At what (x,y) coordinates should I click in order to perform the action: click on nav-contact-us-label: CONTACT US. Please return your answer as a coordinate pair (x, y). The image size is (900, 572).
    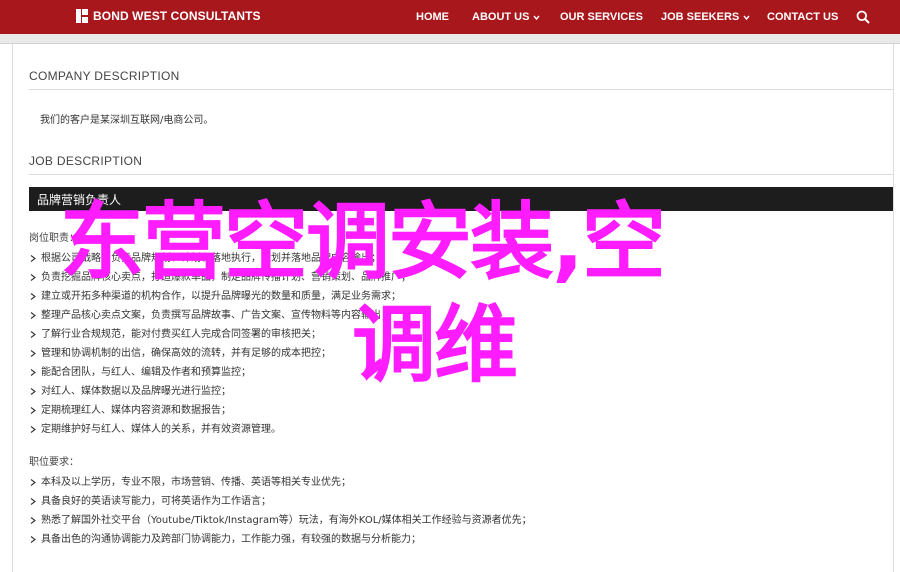
    Looking at the image, I should click on (803, 17).